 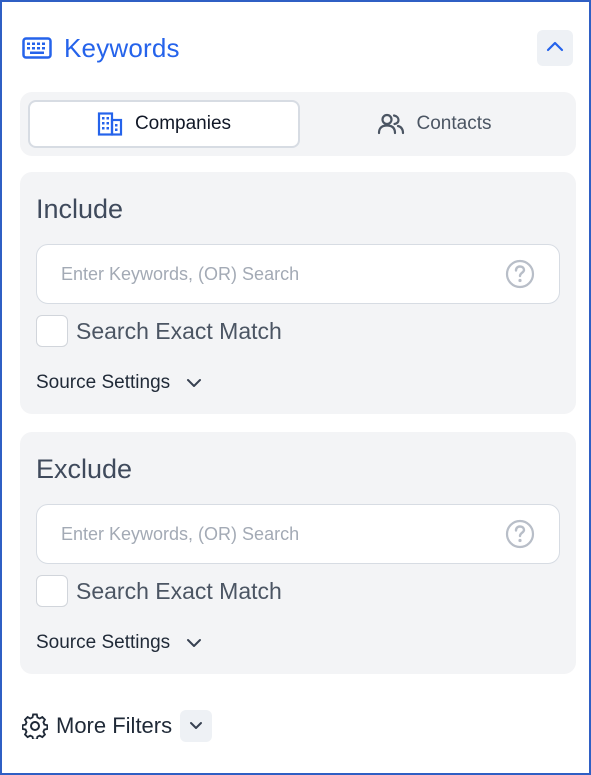 I want to click on more-filters-label: More Filters, so click(x=114, y=726).